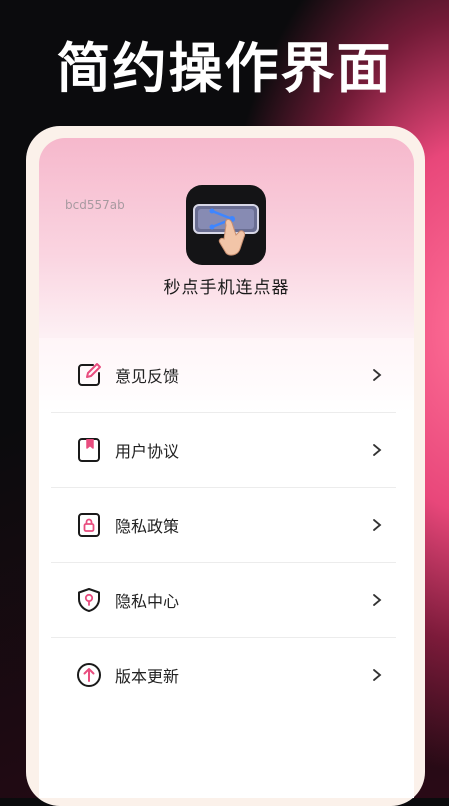 This screenshot has width=449, height=806. I want to click on shield-pin-icon, so click(89, 600).